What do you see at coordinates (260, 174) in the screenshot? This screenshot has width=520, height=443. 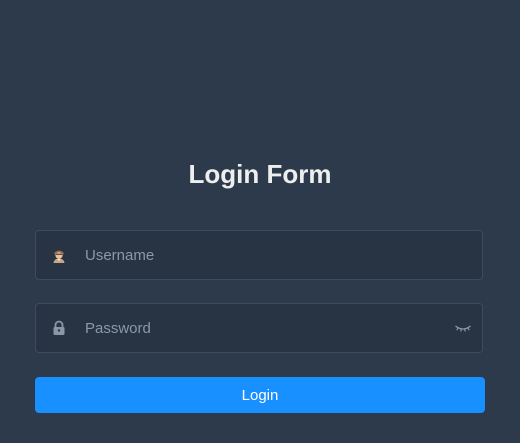 I see `login-form-title: Login Form` at bounding box center [260, 174].